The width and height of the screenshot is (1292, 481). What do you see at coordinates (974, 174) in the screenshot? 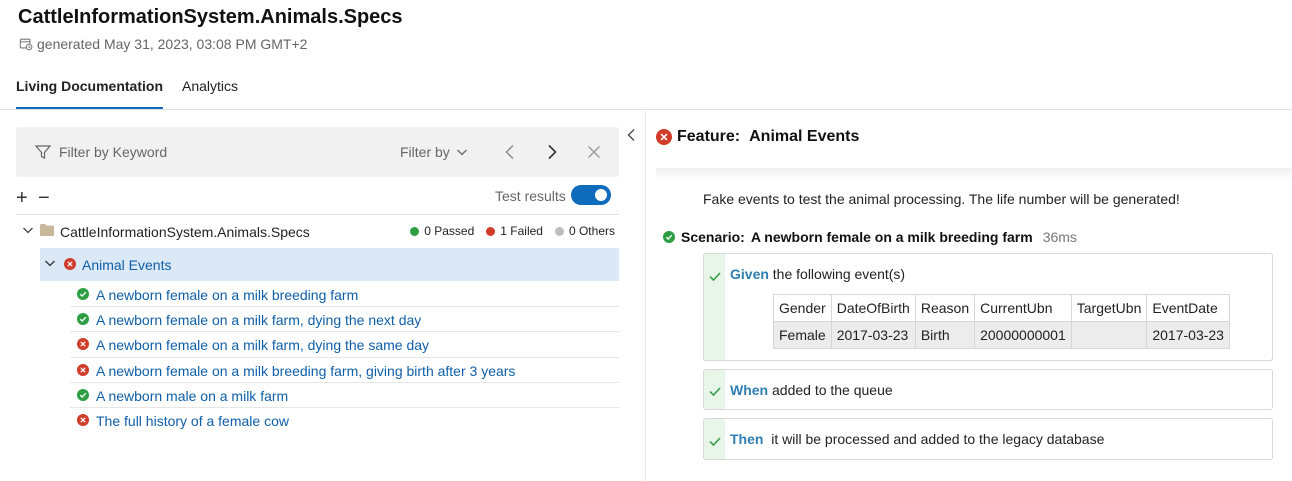
I see `header-shadow` at bounding box center [974, 174].